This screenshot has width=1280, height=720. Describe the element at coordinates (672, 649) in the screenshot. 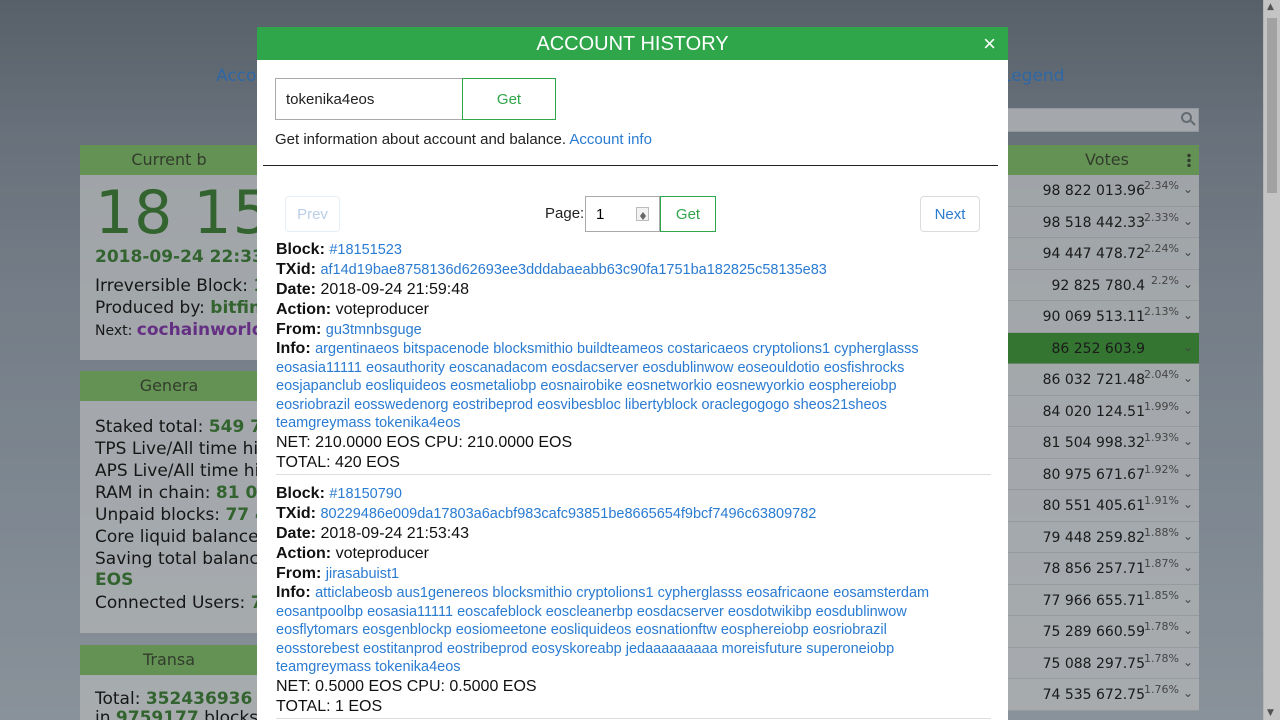

I see `producer-link: jedaaaaaaaaa` at that location.